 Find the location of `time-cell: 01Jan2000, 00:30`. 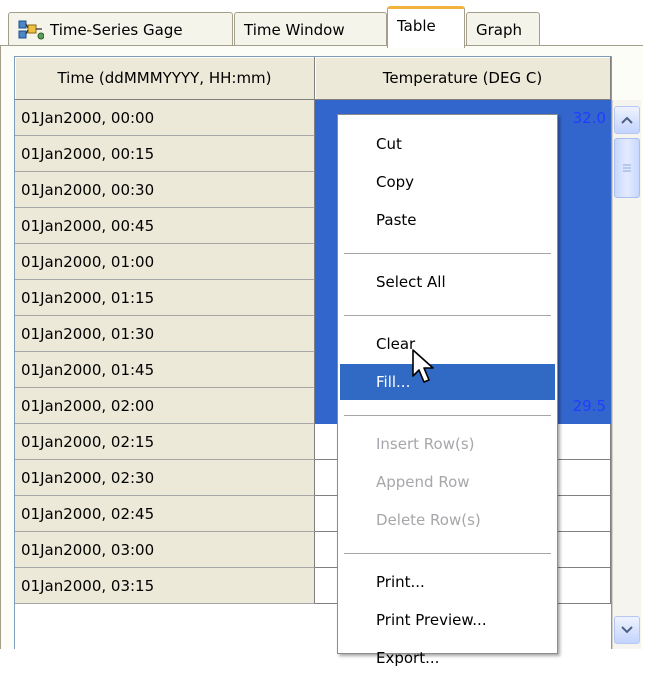

time-cell: 01Jan2000, 00:30 is located at coordinates (165, 190).